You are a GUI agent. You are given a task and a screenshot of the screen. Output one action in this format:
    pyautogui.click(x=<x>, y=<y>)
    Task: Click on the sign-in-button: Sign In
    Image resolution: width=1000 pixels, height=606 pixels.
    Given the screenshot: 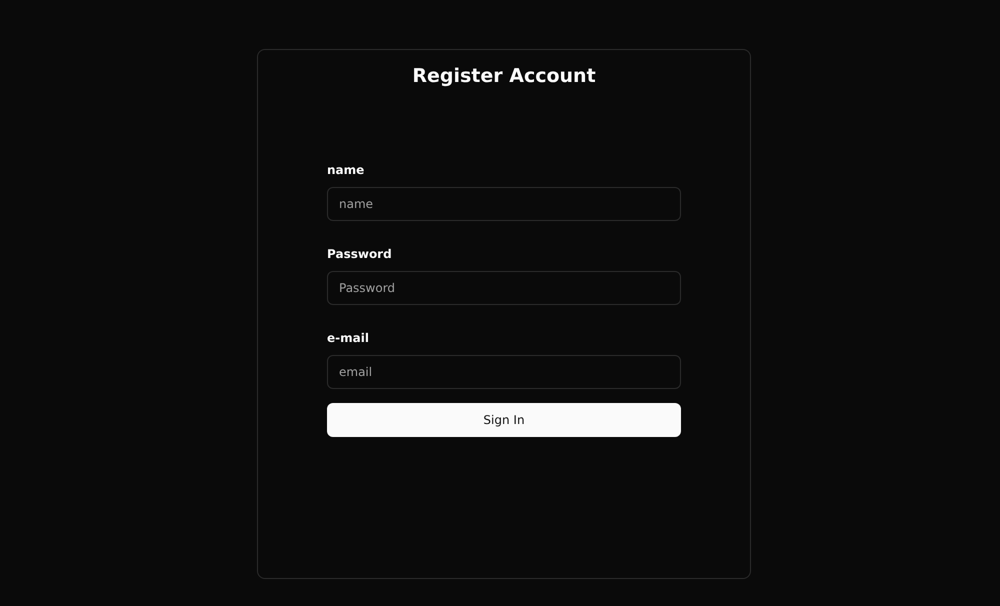 What is the action you would take?
    pyautogui.click(x=504, y=420)
    